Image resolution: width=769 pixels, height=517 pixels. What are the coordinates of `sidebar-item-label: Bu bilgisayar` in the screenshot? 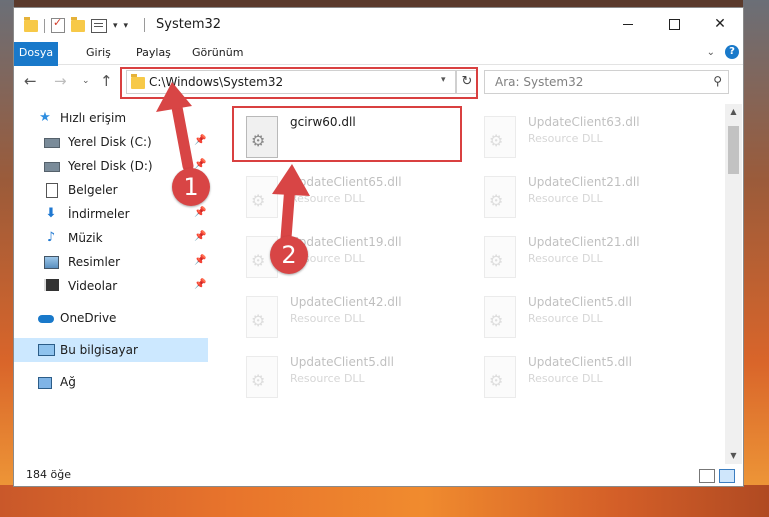 It's located at (99, 350).